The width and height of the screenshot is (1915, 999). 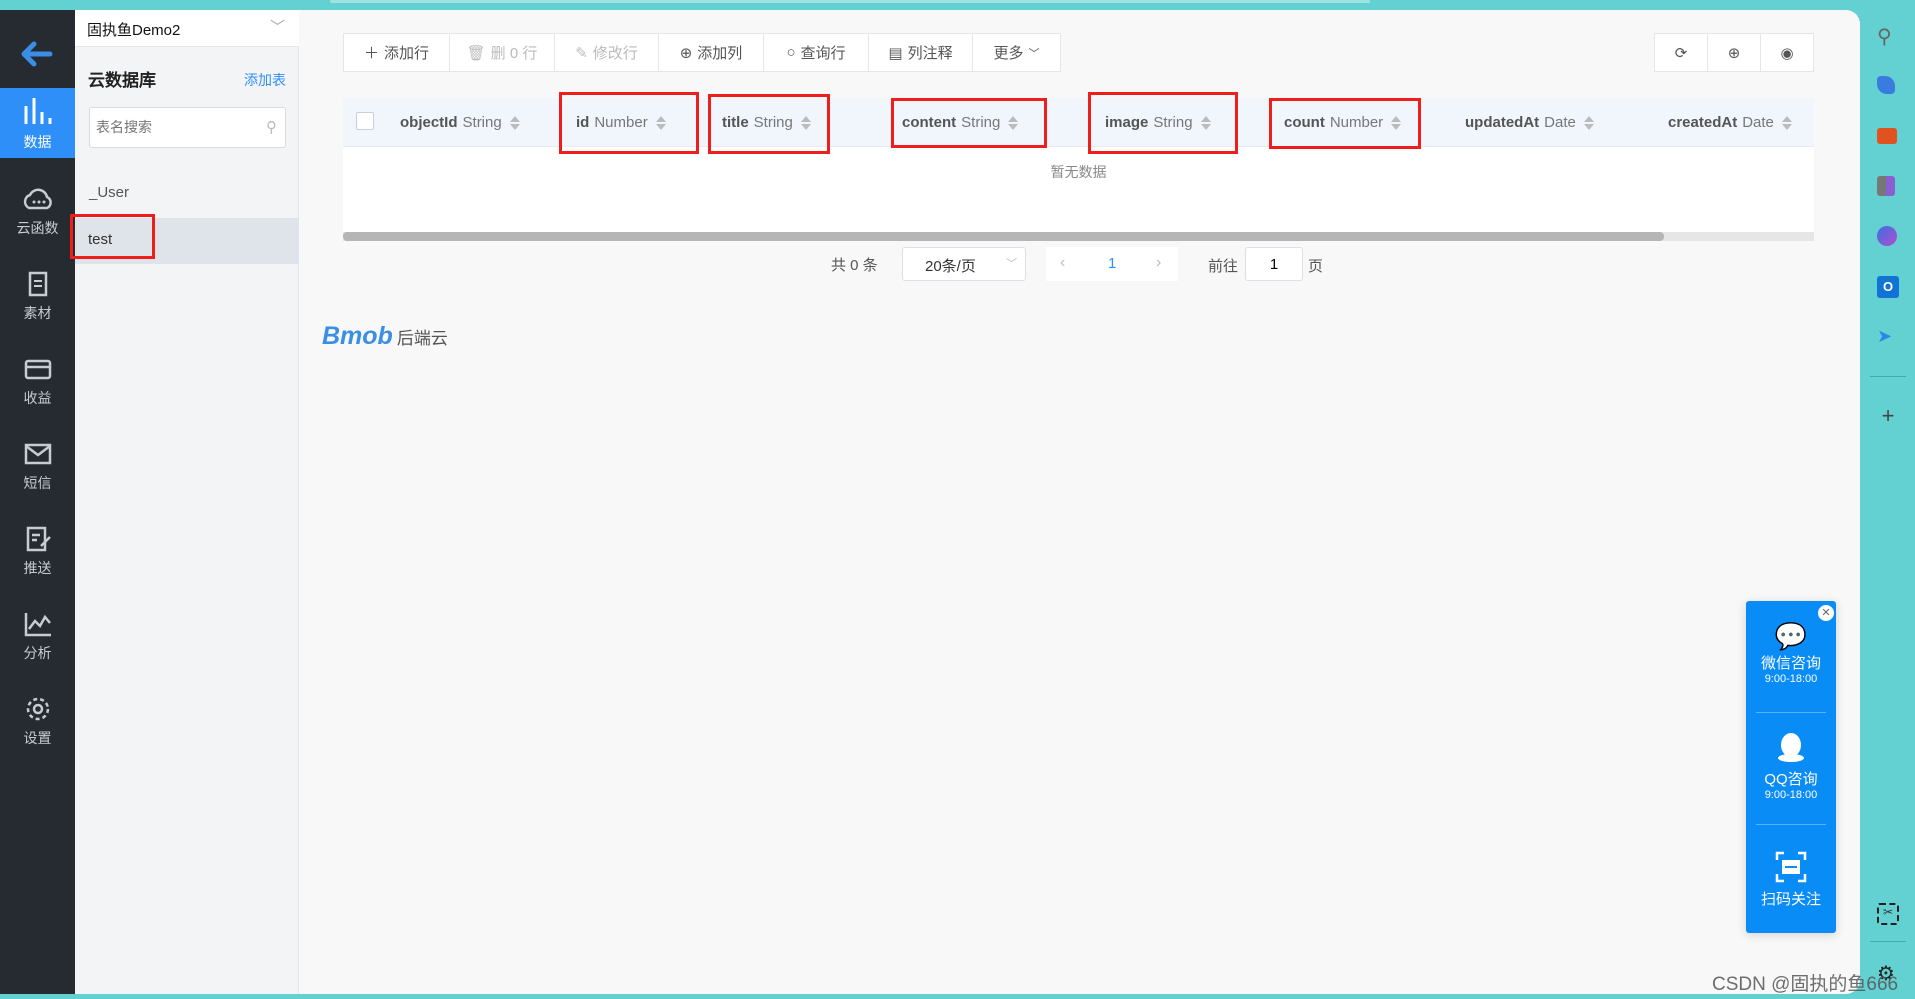 What do you see at coordinates (1888, 415) in the screenshot?
I see `plus-icon: +` at bounding box center [1888, 415].